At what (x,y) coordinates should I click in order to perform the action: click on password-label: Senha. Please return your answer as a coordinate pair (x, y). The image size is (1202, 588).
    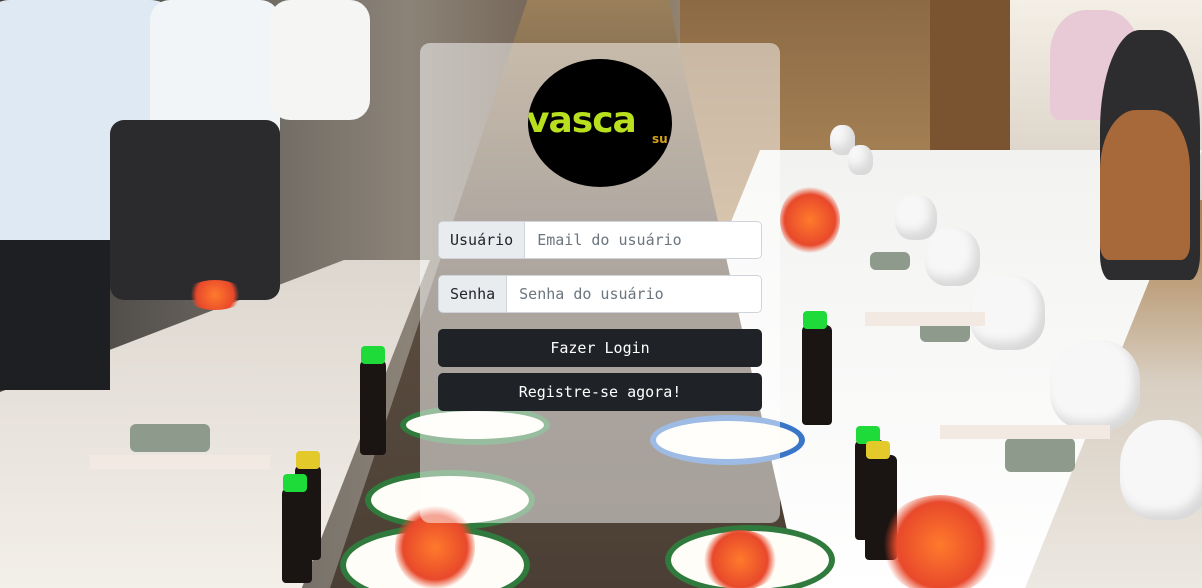
    Looking at the image, I should click on (473, 294).